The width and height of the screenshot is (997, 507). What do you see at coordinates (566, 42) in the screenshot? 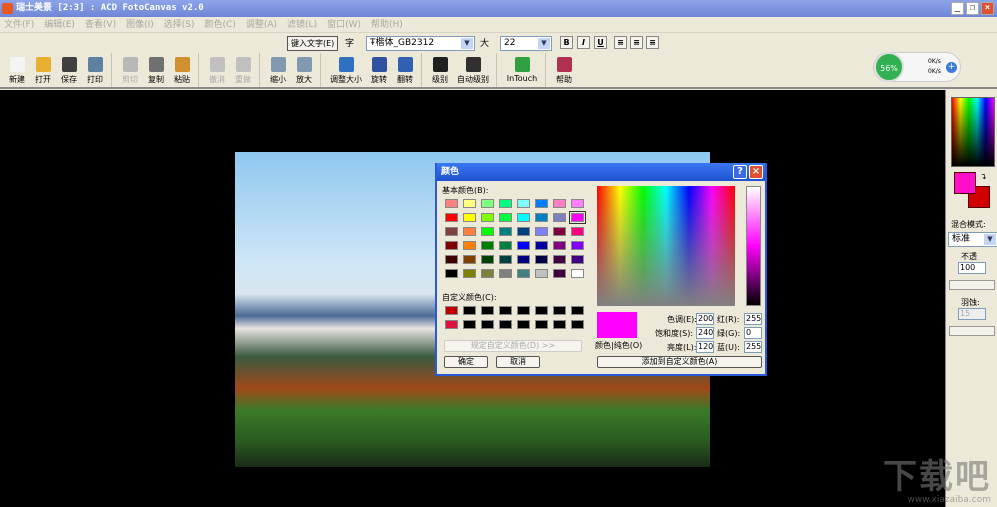
I see `bold-button: B` at bounding box center [566, 42].